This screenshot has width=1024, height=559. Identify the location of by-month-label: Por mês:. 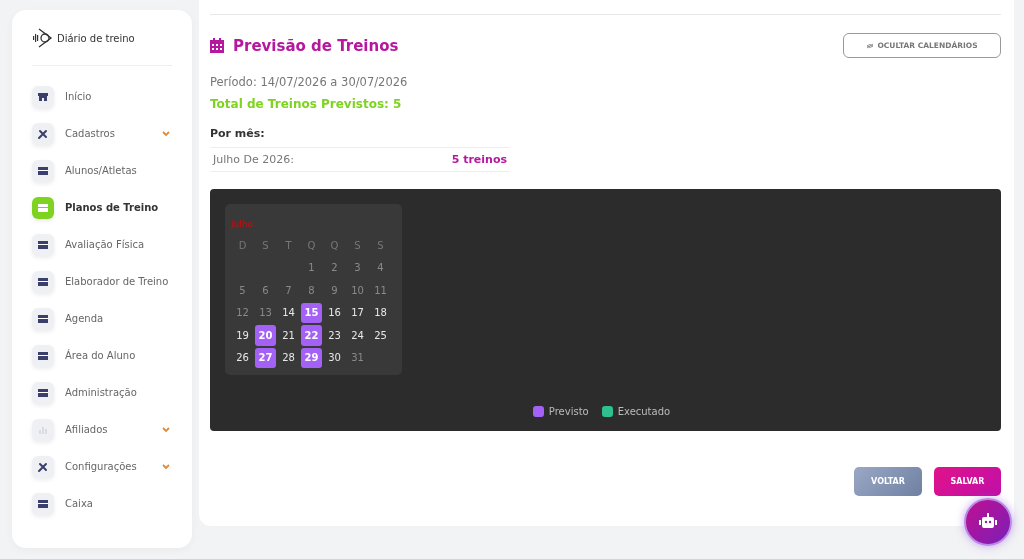
(238, 133).